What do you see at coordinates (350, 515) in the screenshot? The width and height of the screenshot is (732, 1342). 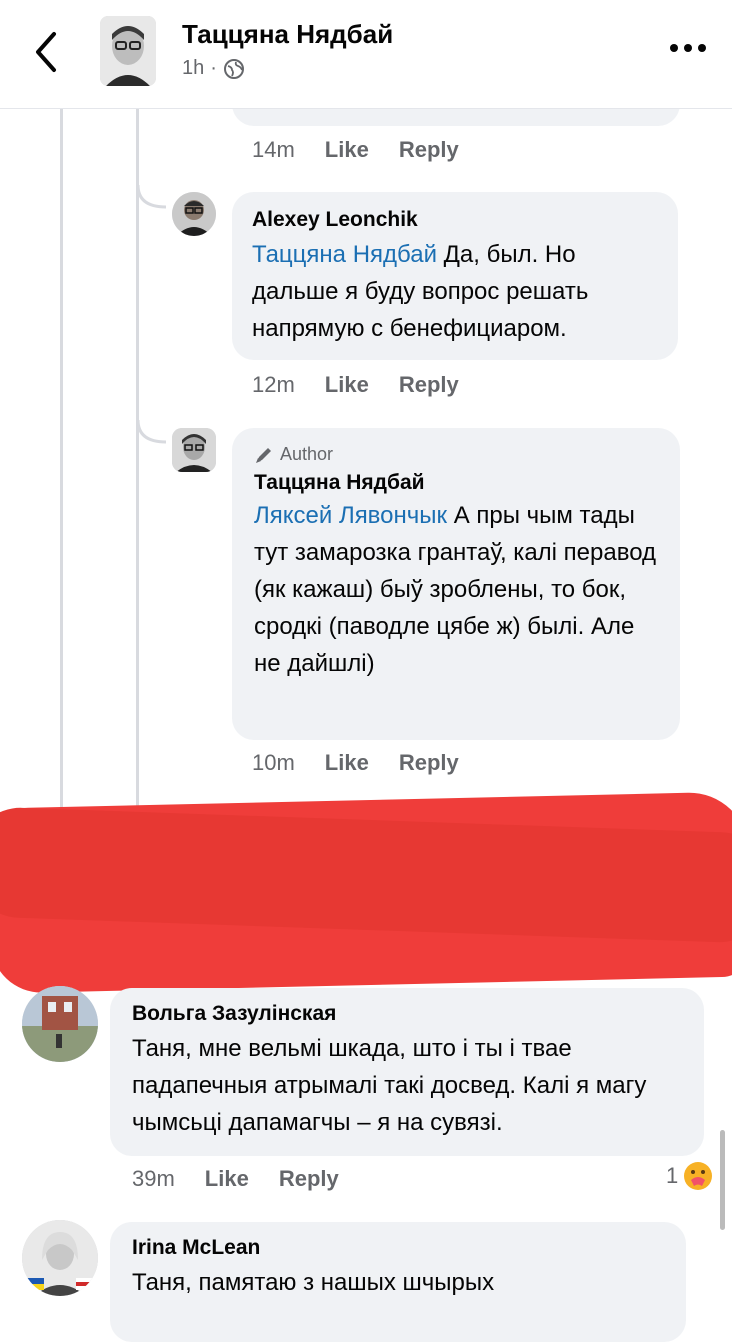 I see `mention-link: Ляксей Лявончык` at bounding box center [350, 515].